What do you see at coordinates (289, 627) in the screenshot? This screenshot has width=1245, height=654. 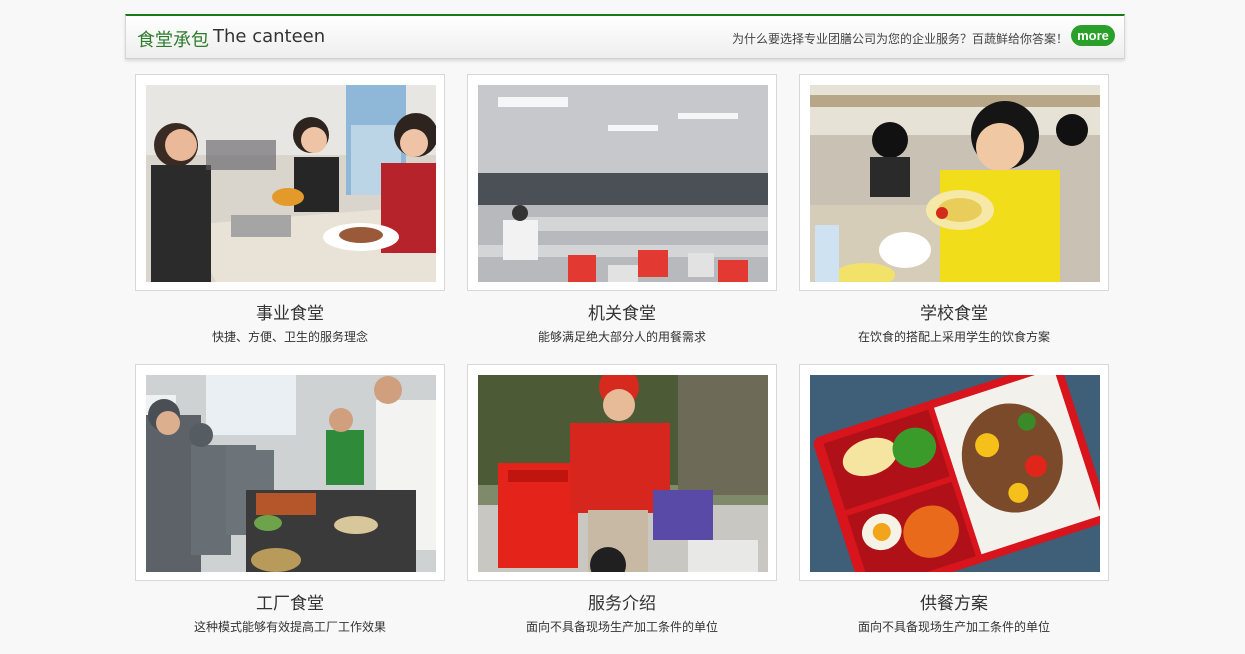 I see `card-description: 这种模式能够有效提高工厂工作效果` at bounding box center [289, 627].